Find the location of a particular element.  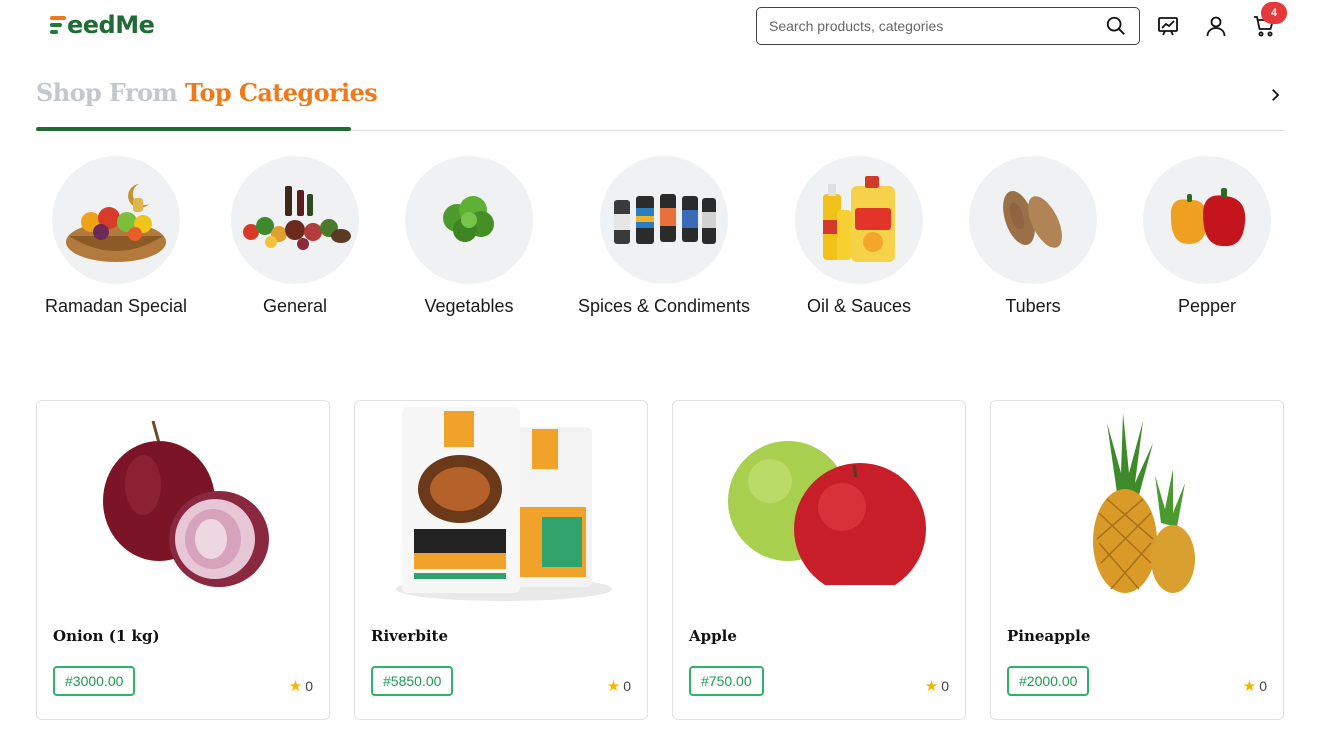

category-label: Spices & Condiments is located at coordinates (664, 306).